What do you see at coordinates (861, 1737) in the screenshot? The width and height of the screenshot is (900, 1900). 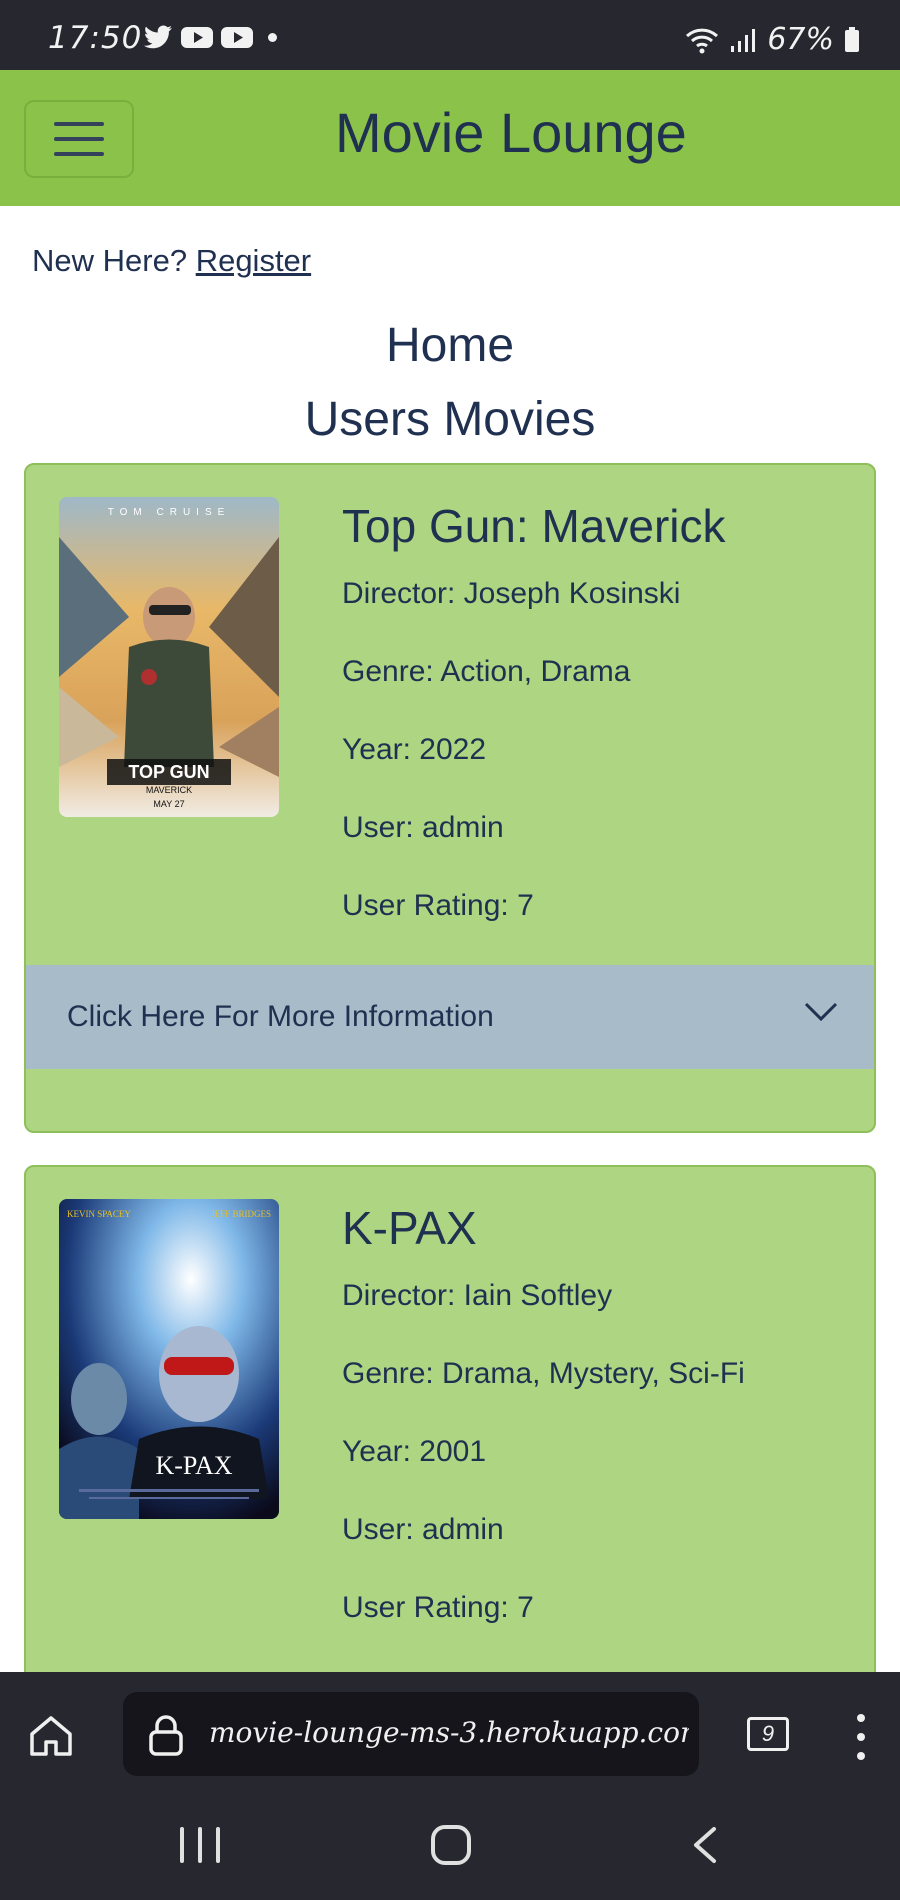 I see `more-menu-icon` at bounding box center [861, 1737].